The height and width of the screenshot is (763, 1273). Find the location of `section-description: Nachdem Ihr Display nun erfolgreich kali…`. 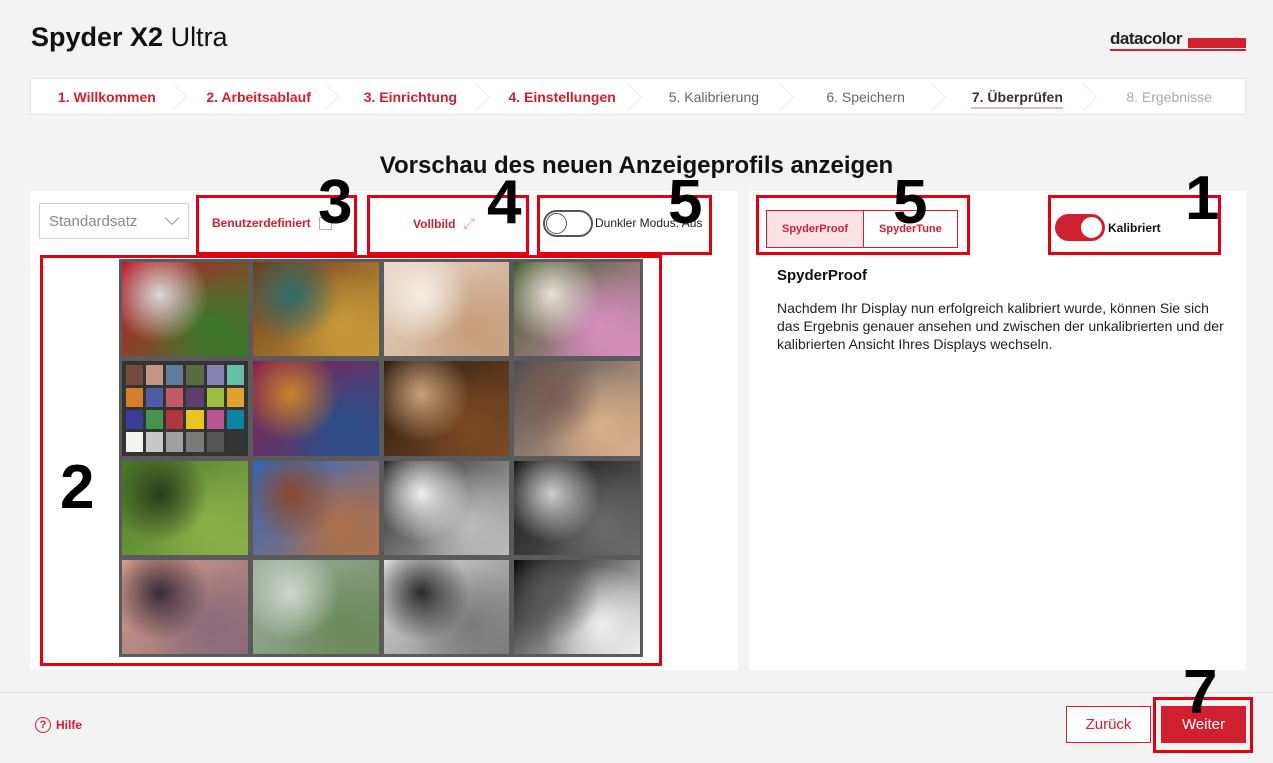

section-description: Nachdem Ihr Display nun erfolgreich kali… is located at coordinates (1000, 326).